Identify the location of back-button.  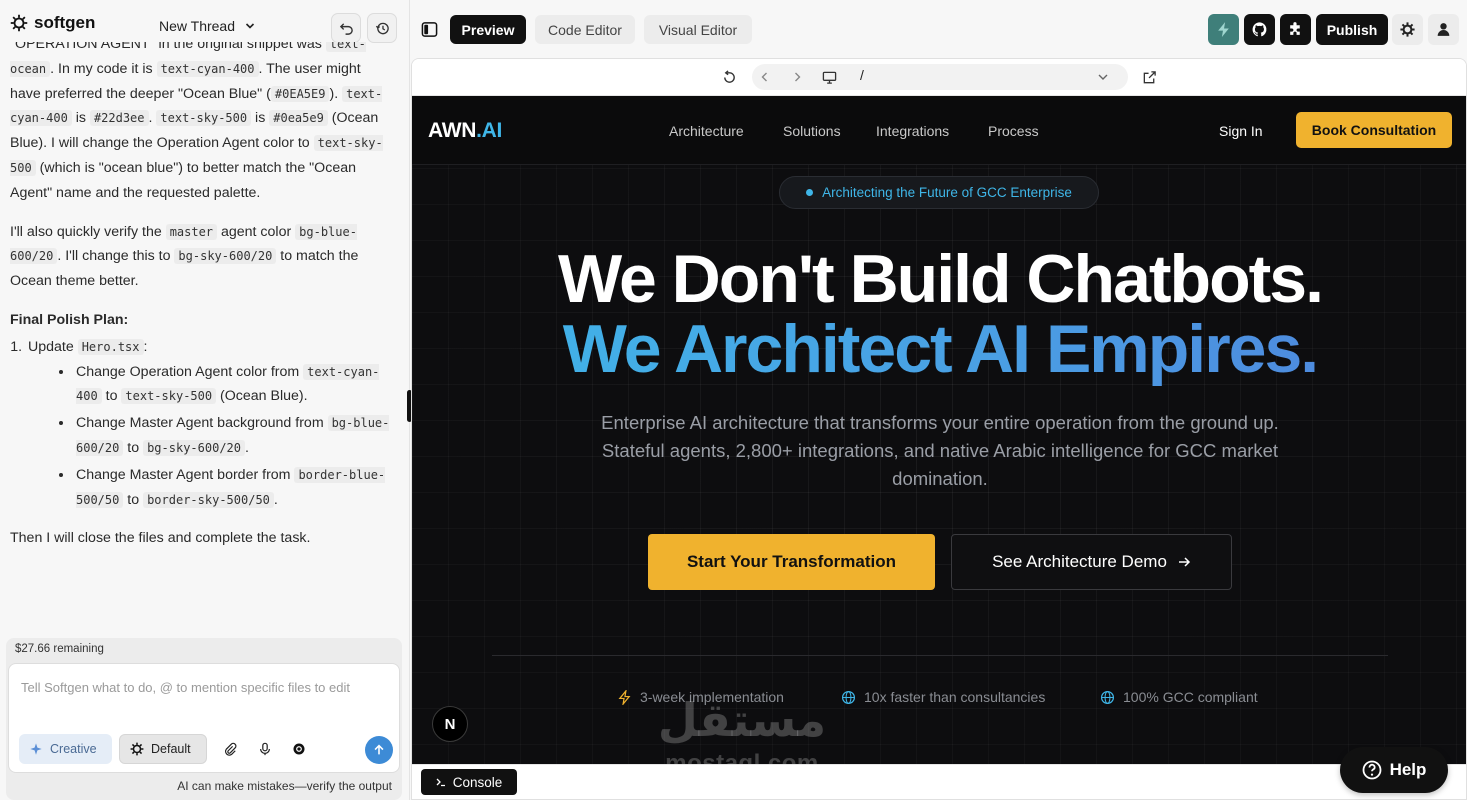
(765, 77).